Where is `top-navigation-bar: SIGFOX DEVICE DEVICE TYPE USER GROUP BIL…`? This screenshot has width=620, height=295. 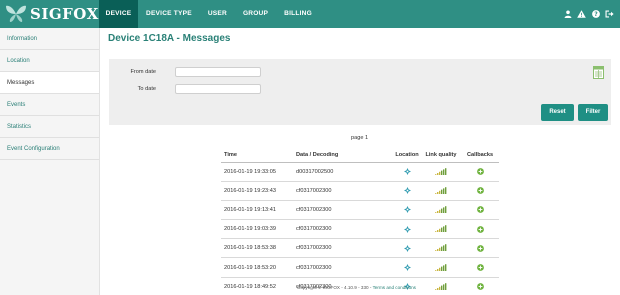 top-navigation-bar: SIGFOX DEVICE DEVICE TYPE USER GROUP BIL… is located at coordinates (310, 14).